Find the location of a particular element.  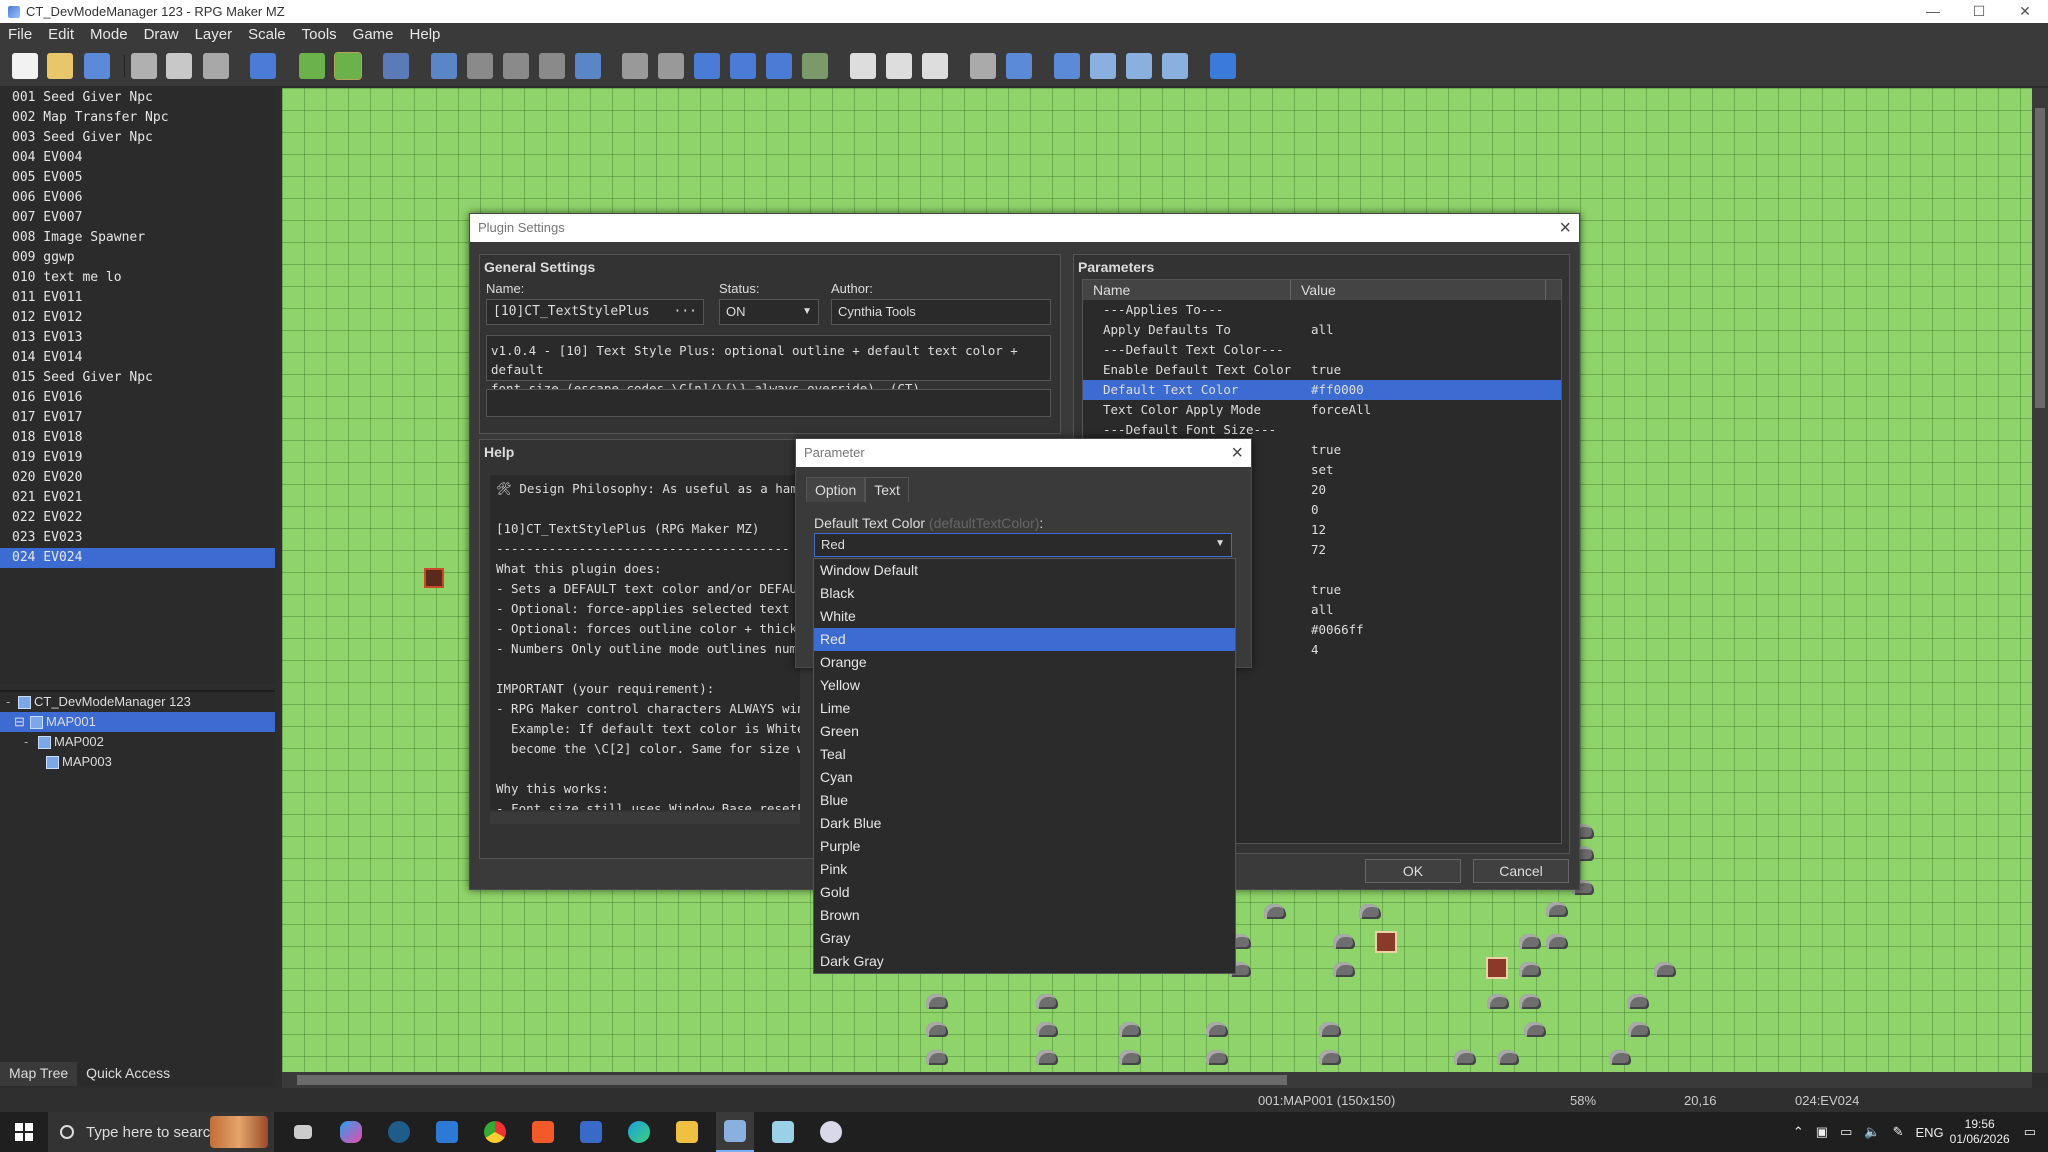

dropdown-option: Orange is located at coordinates (1024, 662).